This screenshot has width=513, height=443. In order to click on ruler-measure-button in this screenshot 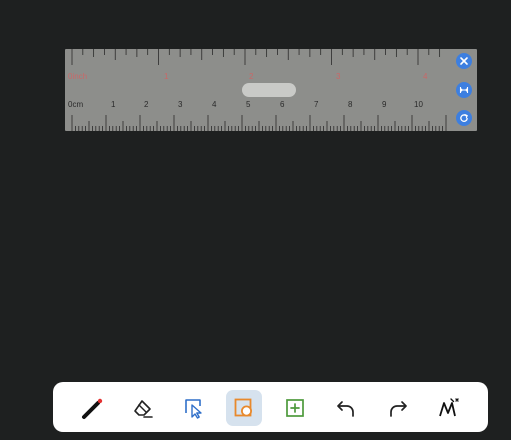, I will do `click(464, 90)`.